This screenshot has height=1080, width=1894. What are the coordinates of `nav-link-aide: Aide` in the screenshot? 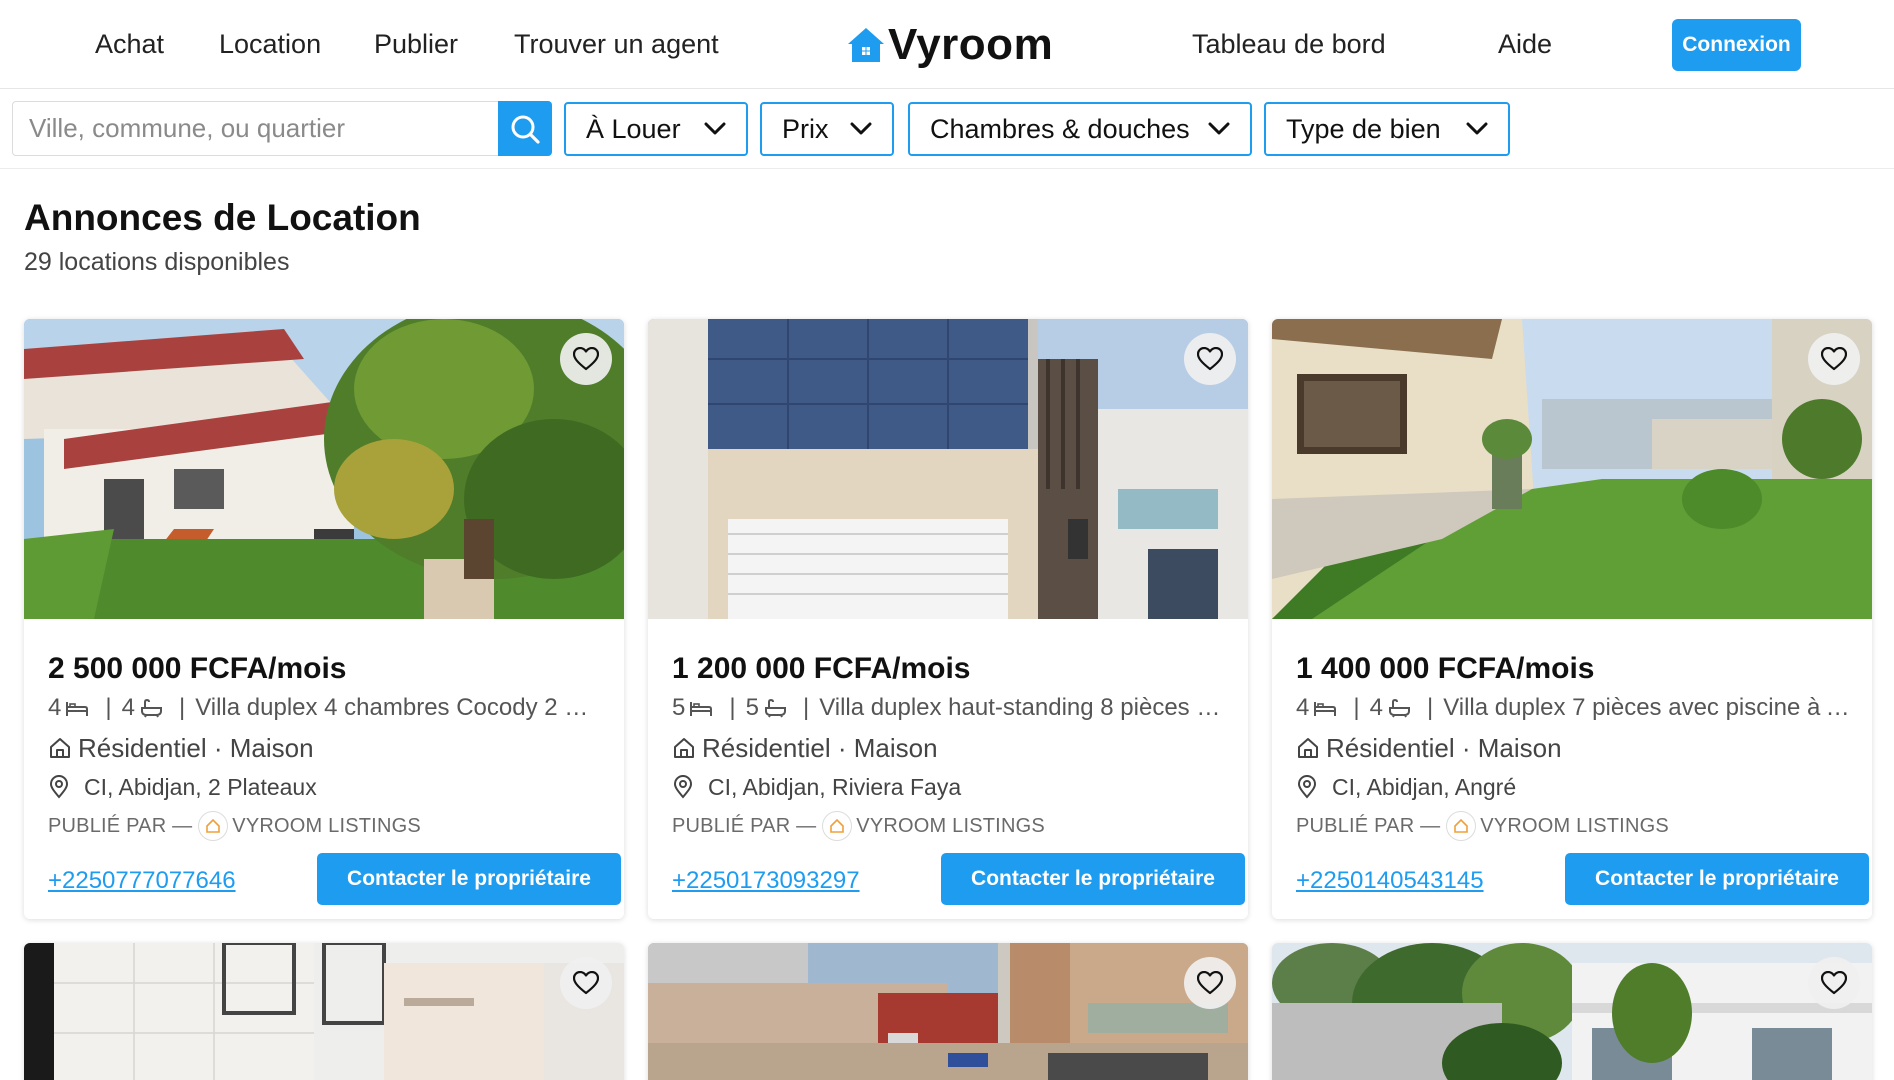 It's located at (1525, 44).